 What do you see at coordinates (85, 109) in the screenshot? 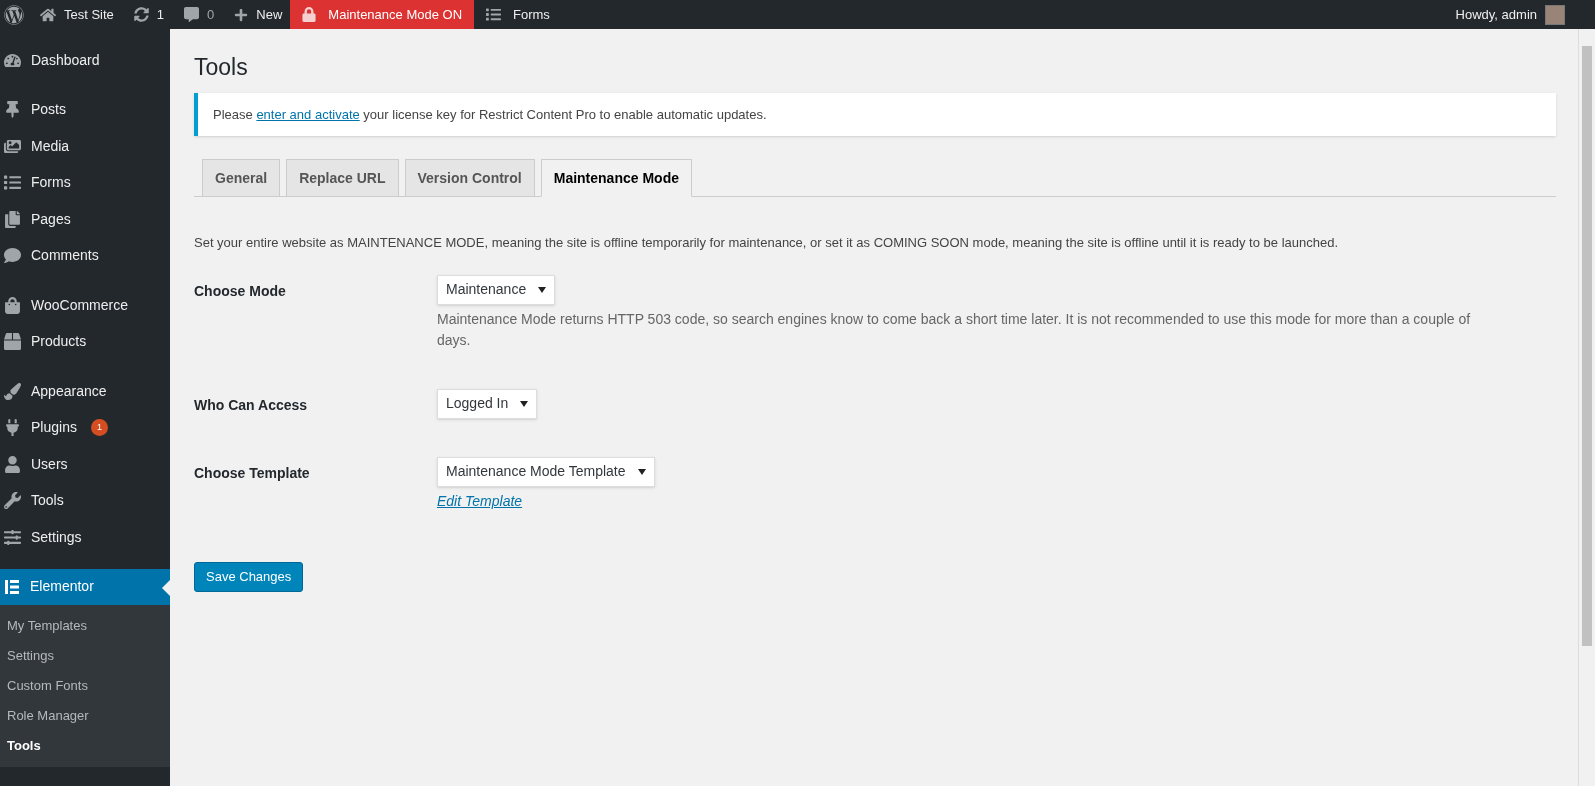
I see `sidebar-item: Posts` at bounding box center [85, 109].